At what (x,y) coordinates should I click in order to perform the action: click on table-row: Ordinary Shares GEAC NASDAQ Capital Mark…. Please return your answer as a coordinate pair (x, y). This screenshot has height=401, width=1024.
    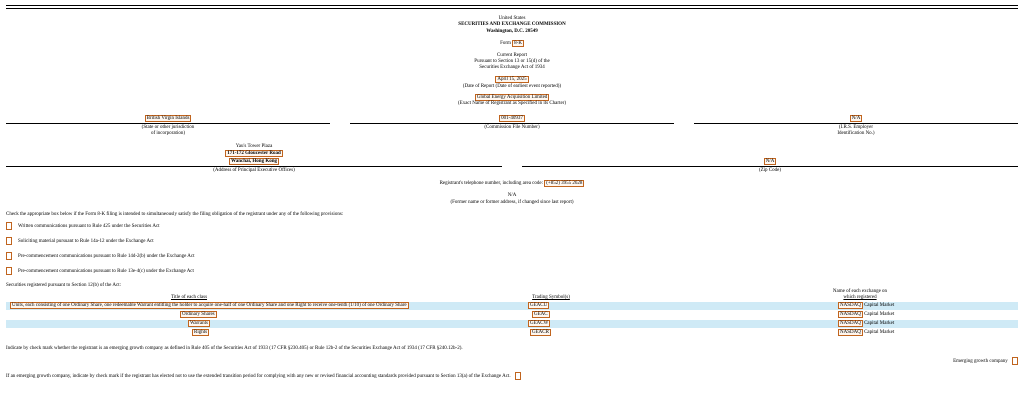
    Looking at the image, I should click on (512, 315).